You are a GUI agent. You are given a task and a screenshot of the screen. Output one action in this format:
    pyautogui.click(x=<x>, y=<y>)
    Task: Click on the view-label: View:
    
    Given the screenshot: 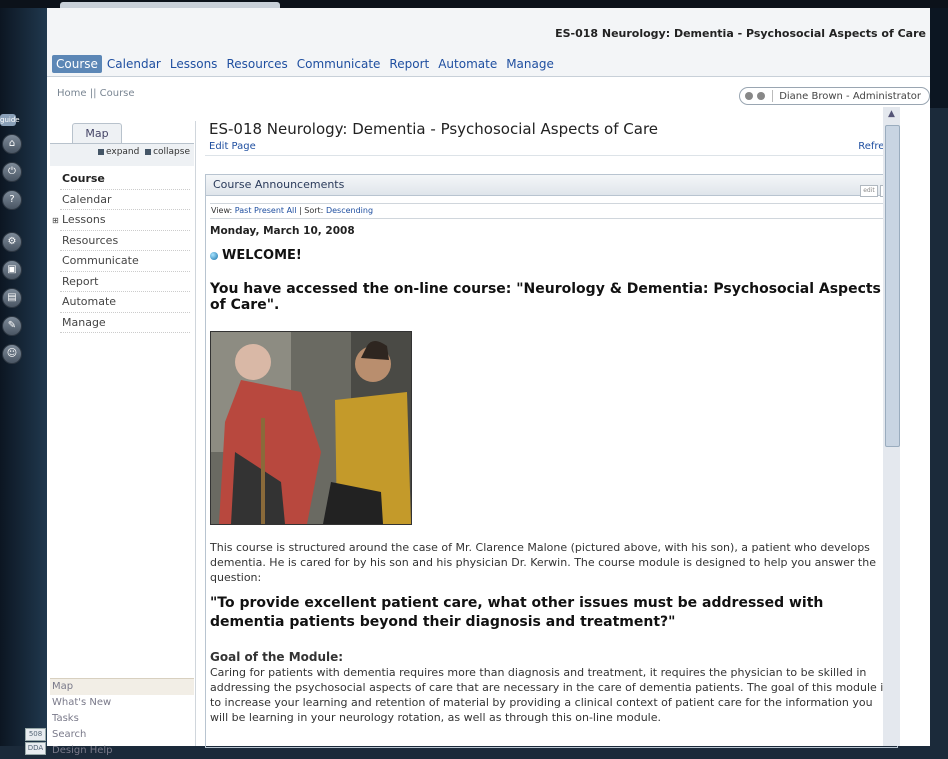 What is the action you would take?
    pyautogui.click(x=222, y=210)
    